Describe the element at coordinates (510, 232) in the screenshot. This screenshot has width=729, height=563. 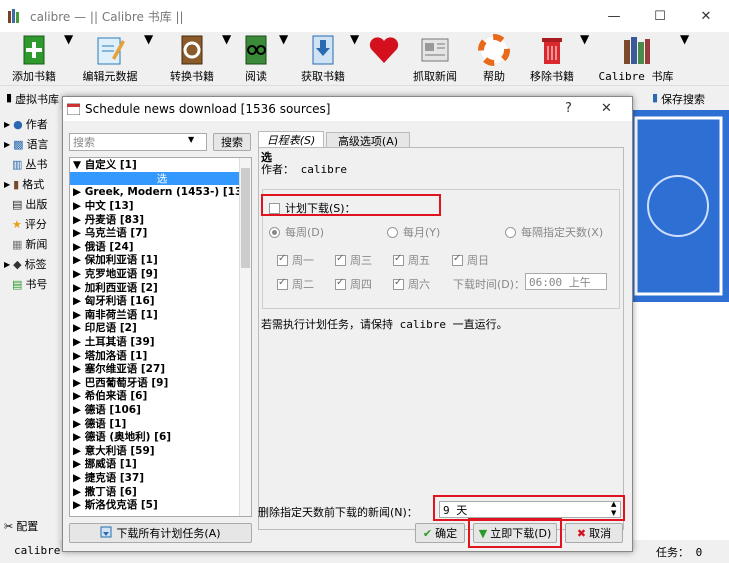
I see `radio-interval-dot` at that location.